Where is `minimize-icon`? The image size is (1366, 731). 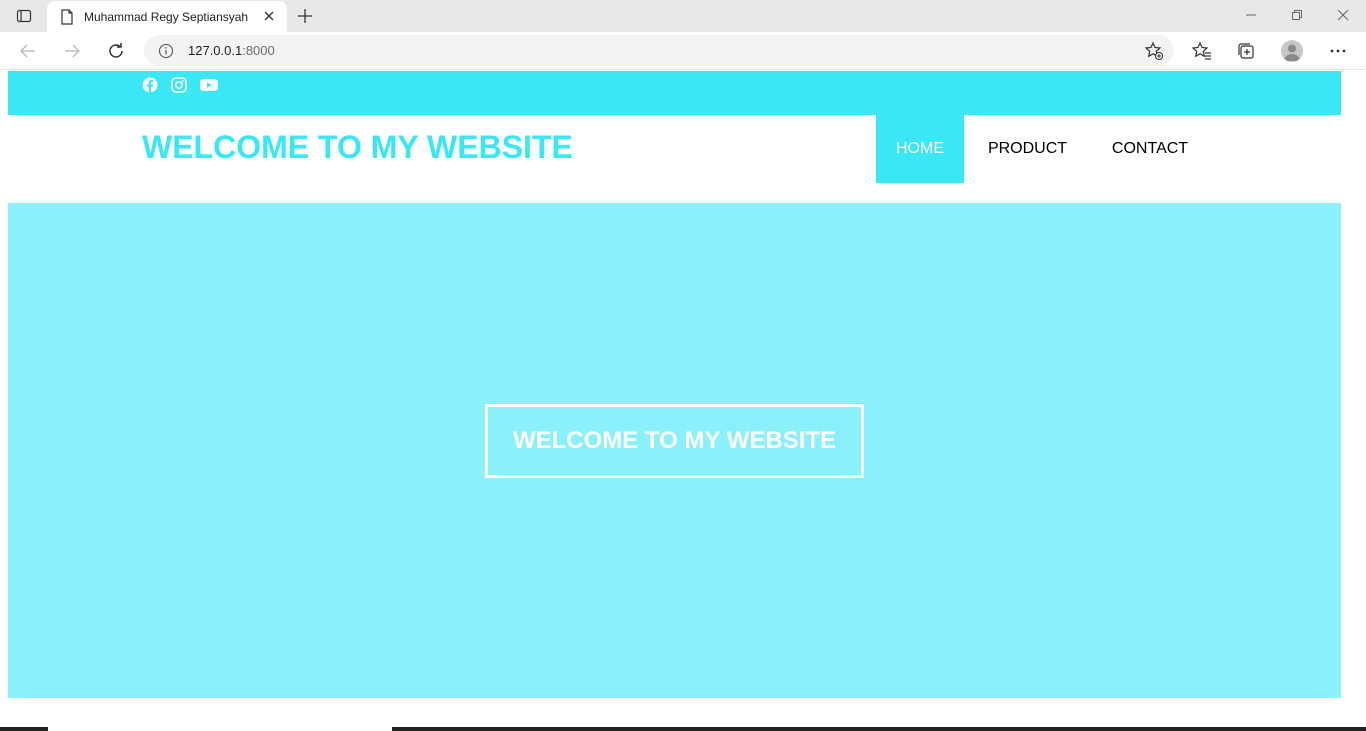 minimize-icon is located at coordinates (1251, 15).